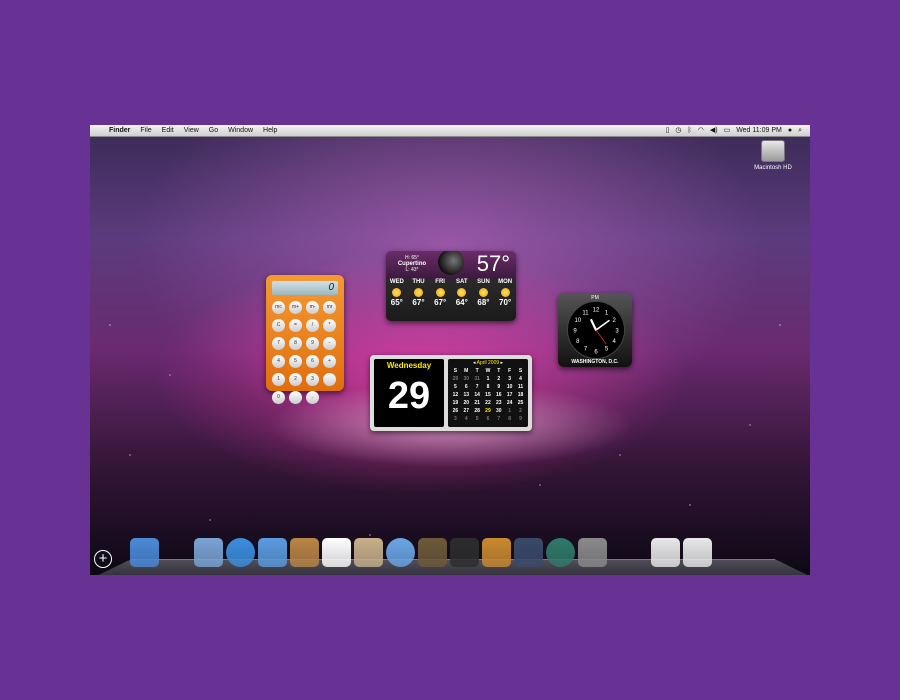  What do you see at coordinates (103, 559) in the screenshot?
I see `add-widget-button: +` at bounding box center [103, 559].